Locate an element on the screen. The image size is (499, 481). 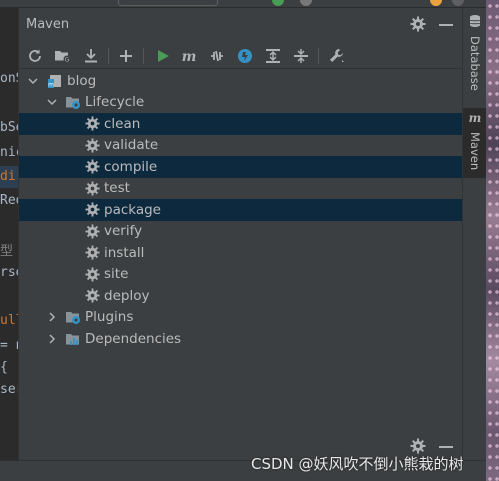
lifecycle-goal-deploy: deploy is located at coordinates (240, 296).